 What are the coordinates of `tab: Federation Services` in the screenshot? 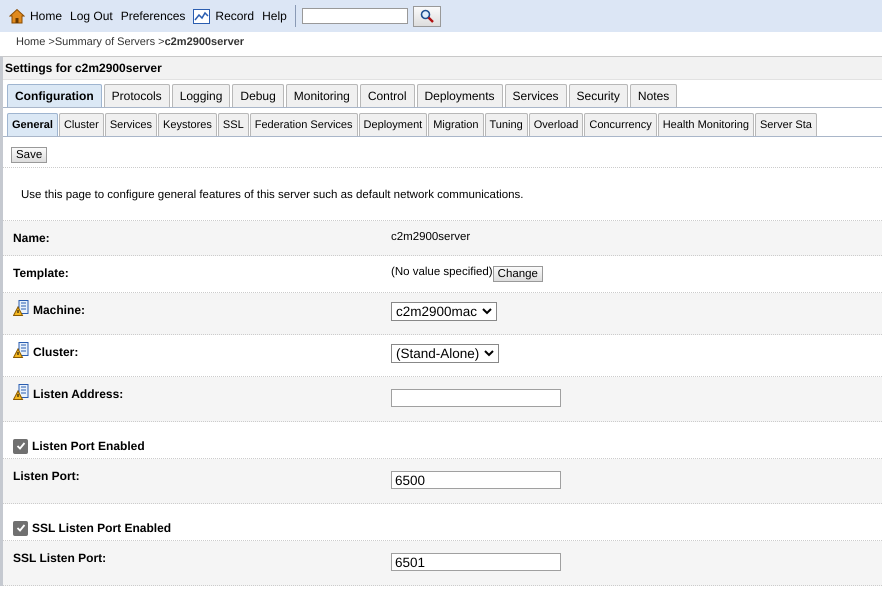 It's located at (304, 124).